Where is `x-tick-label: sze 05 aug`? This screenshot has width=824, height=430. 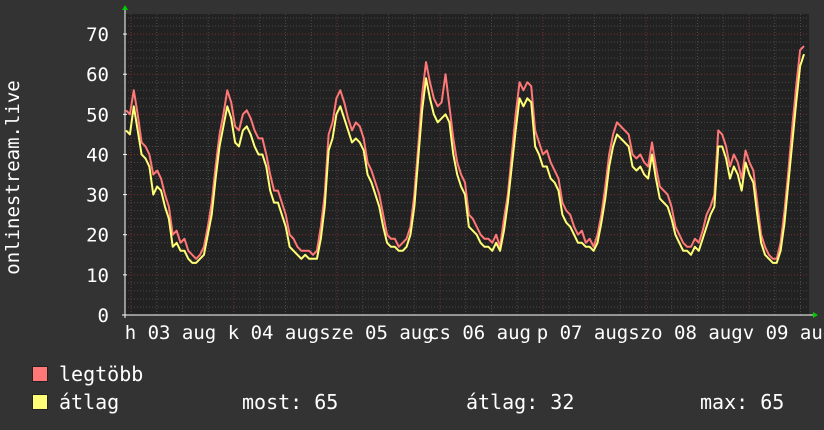
x-tick-label: sze 05 aug is located at coordinates (376, 333).